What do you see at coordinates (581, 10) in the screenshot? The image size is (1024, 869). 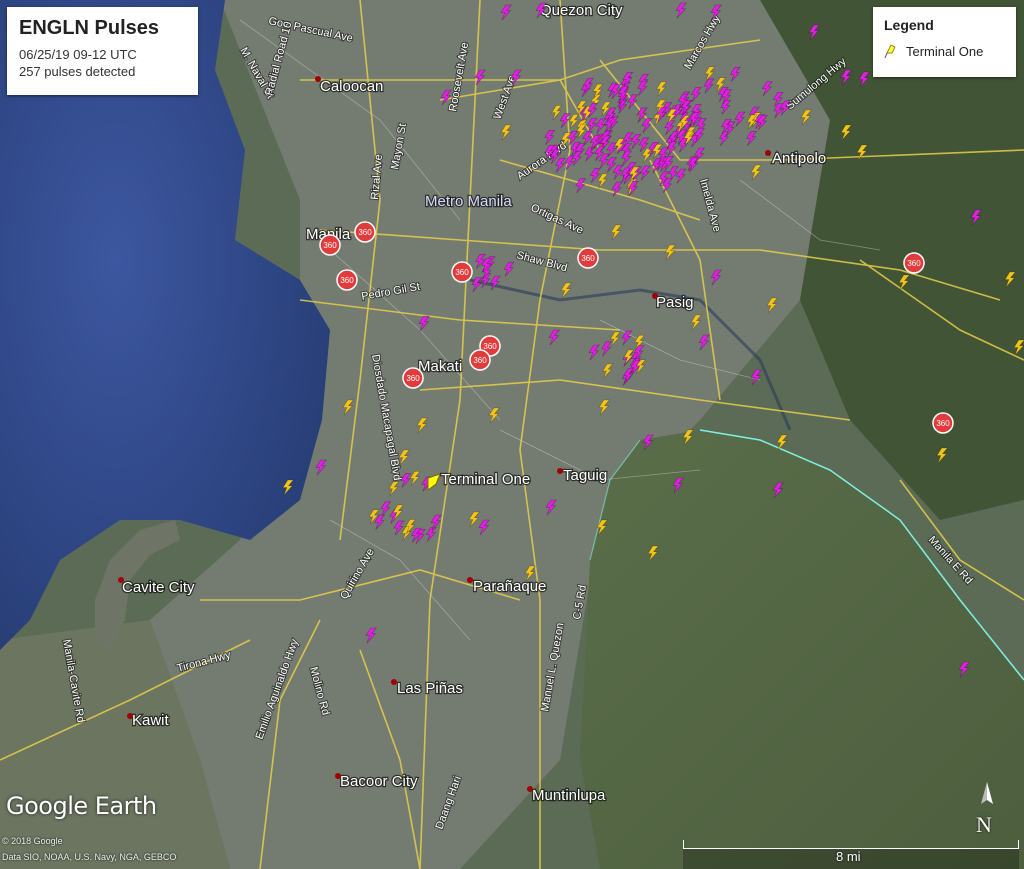 I see `place-quezon-city: Quezon City` at bounding box center [581, 10].